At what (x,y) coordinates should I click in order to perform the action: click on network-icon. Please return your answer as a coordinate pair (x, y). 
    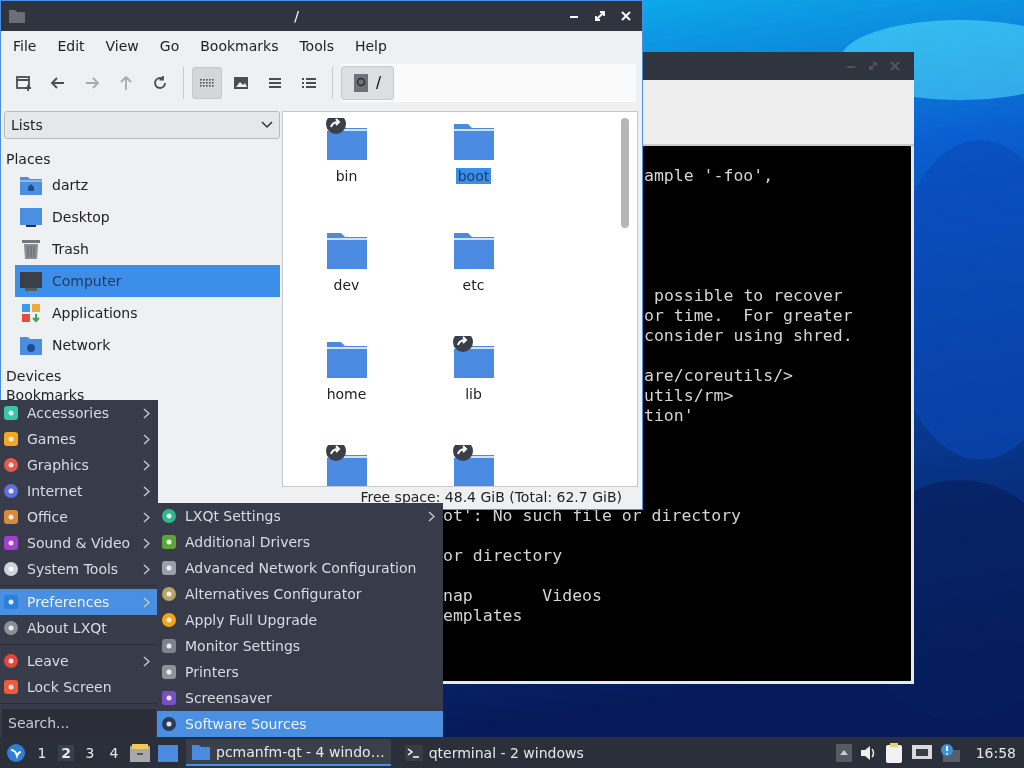
    Looking at the image, I should click on (921, 752).